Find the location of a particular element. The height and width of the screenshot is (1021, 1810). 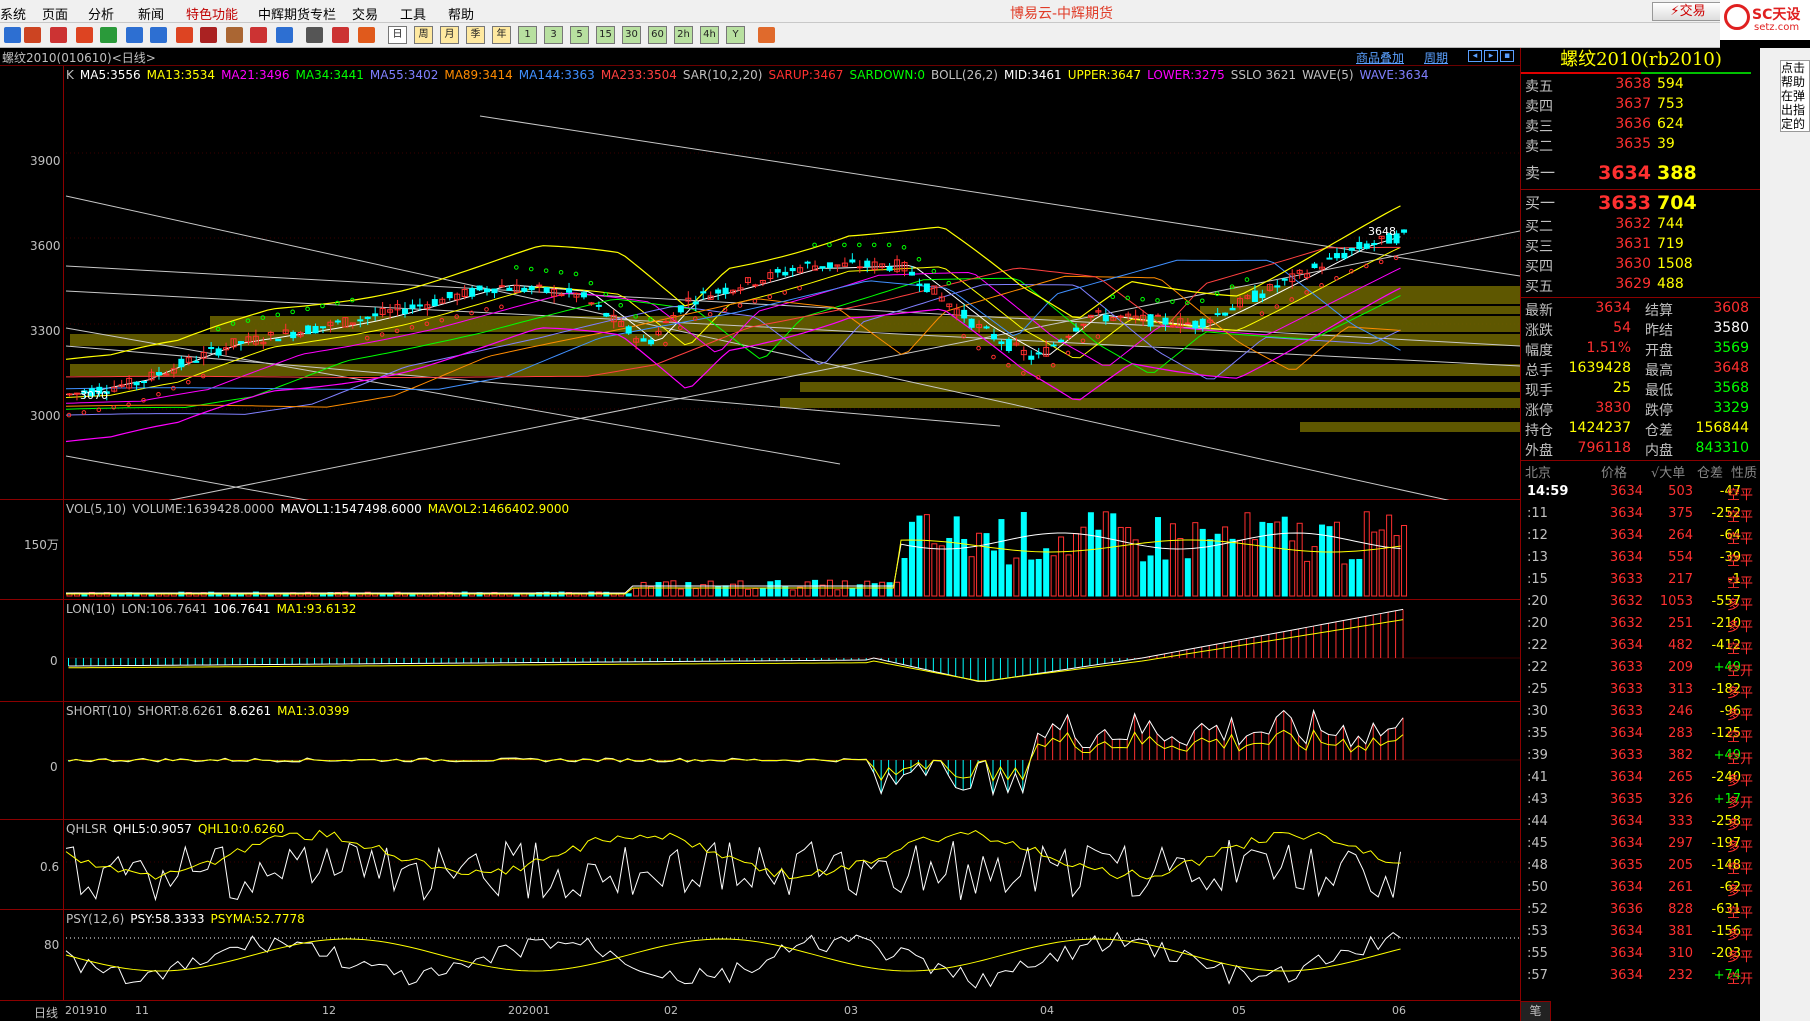

folder-icon is located at coordinates (84, 35).